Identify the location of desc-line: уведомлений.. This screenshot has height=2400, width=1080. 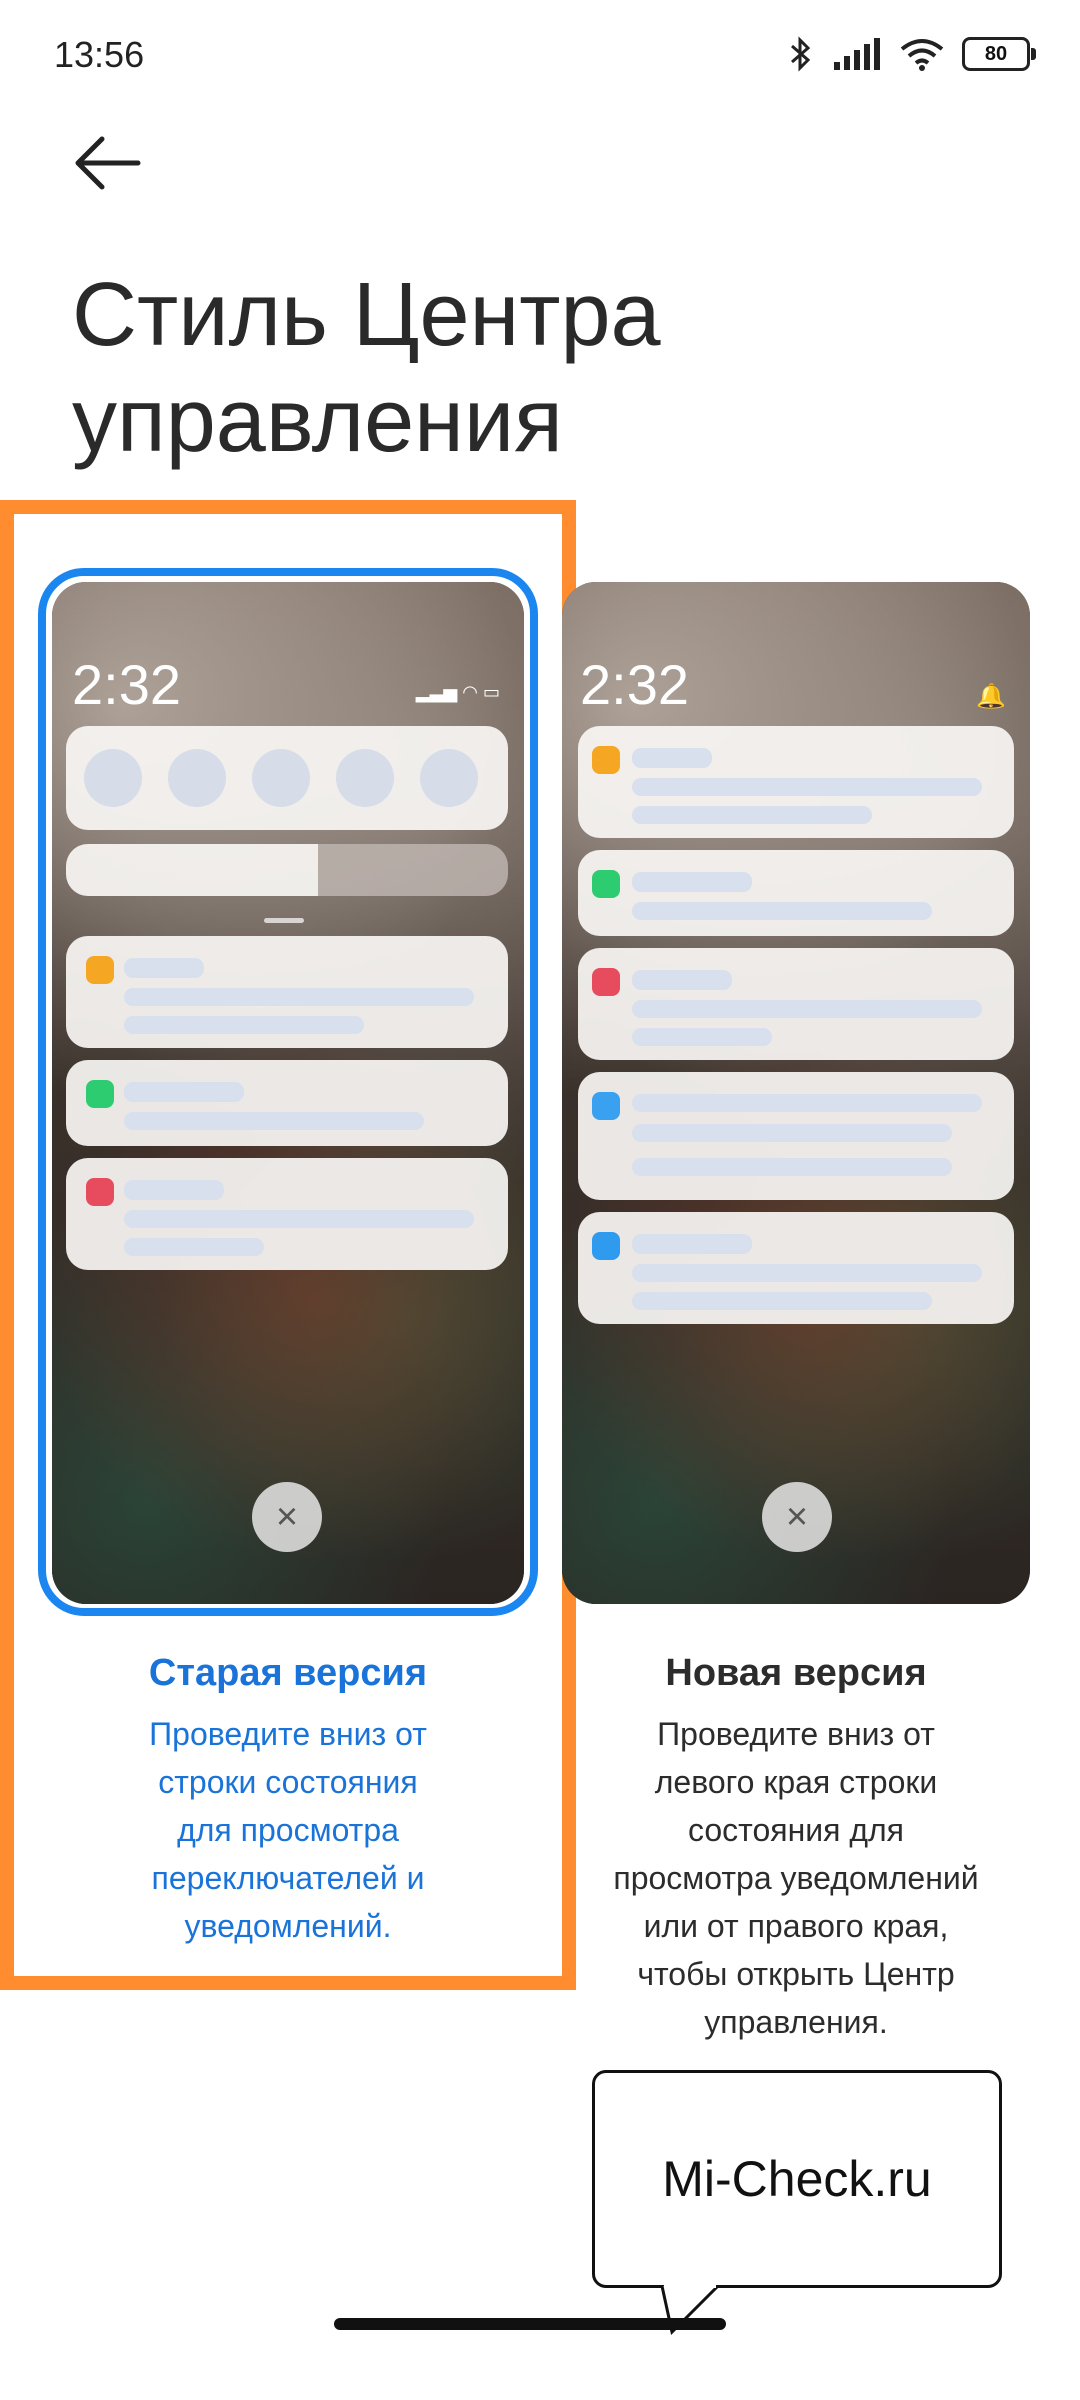
(288, 1926).